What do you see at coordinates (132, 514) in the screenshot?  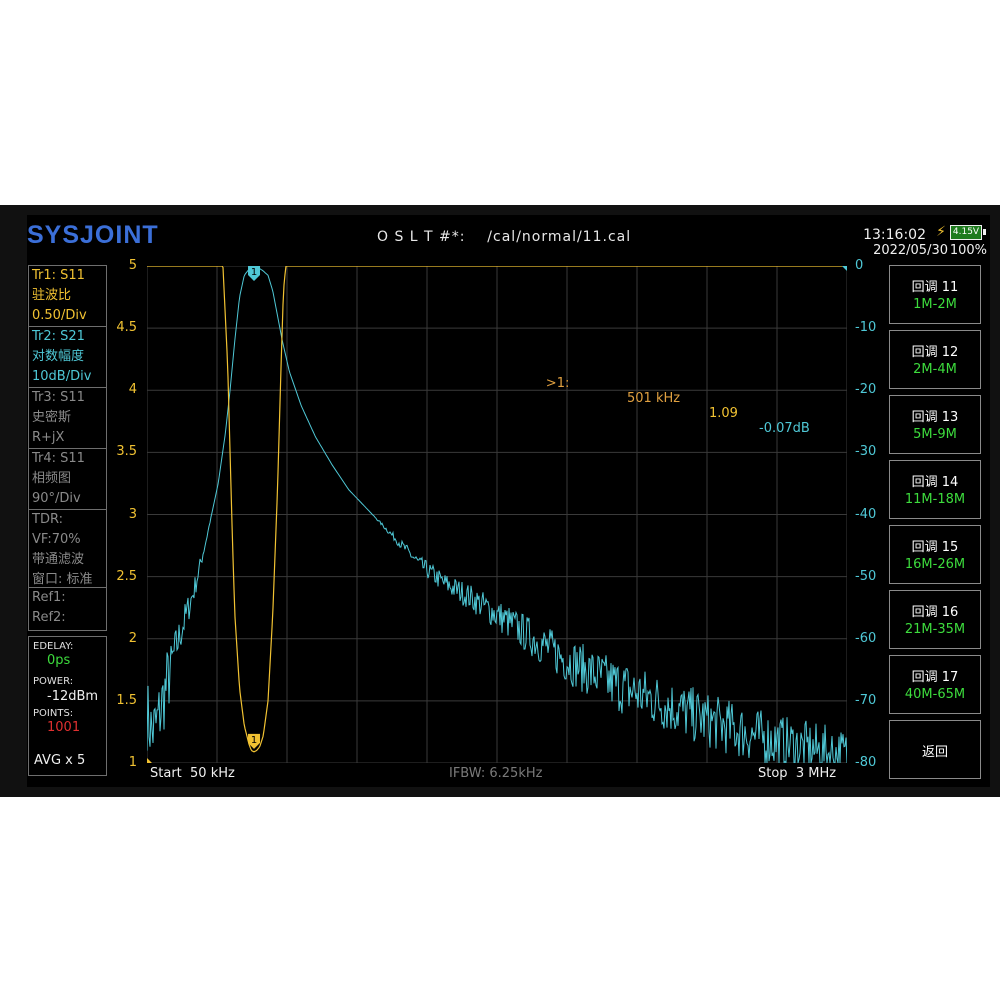 I see `left-axis-tick-label: 3` at bounding box center [132, 514].